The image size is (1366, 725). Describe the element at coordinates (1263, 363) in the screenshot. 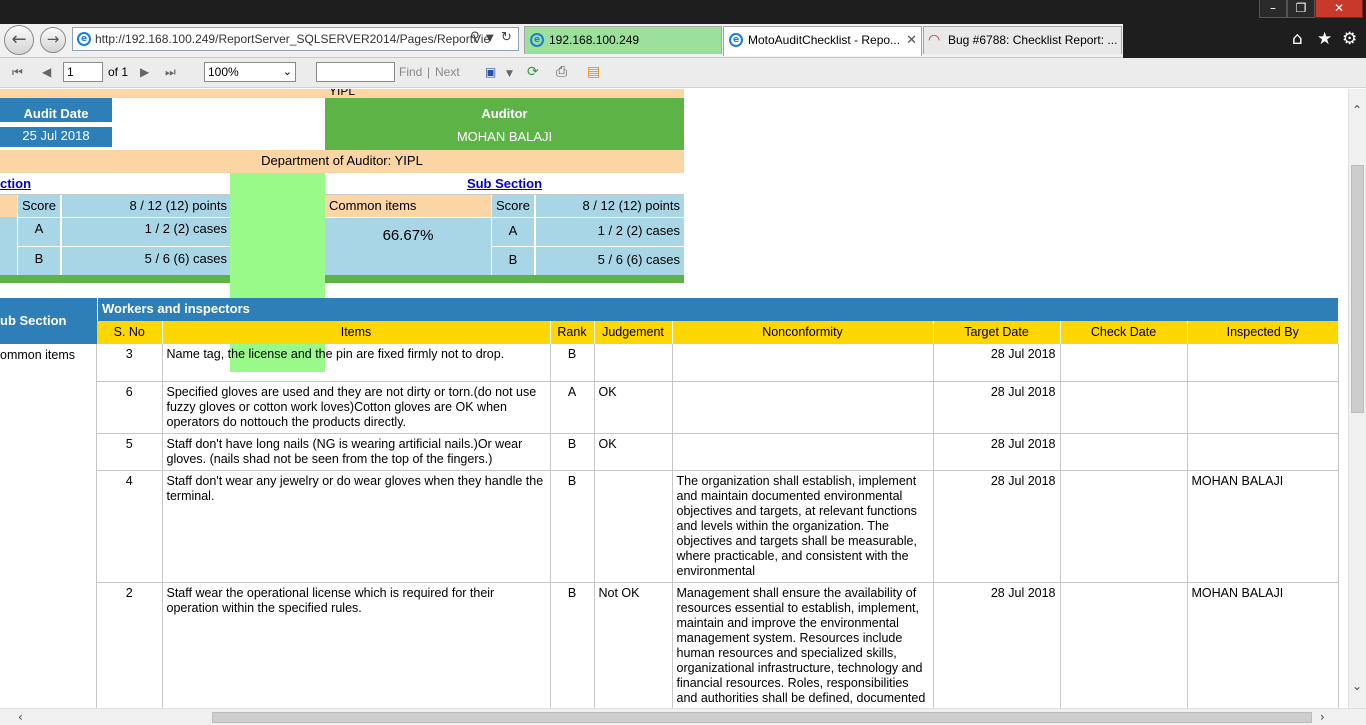

I see `cell-inspected-by` at that location.